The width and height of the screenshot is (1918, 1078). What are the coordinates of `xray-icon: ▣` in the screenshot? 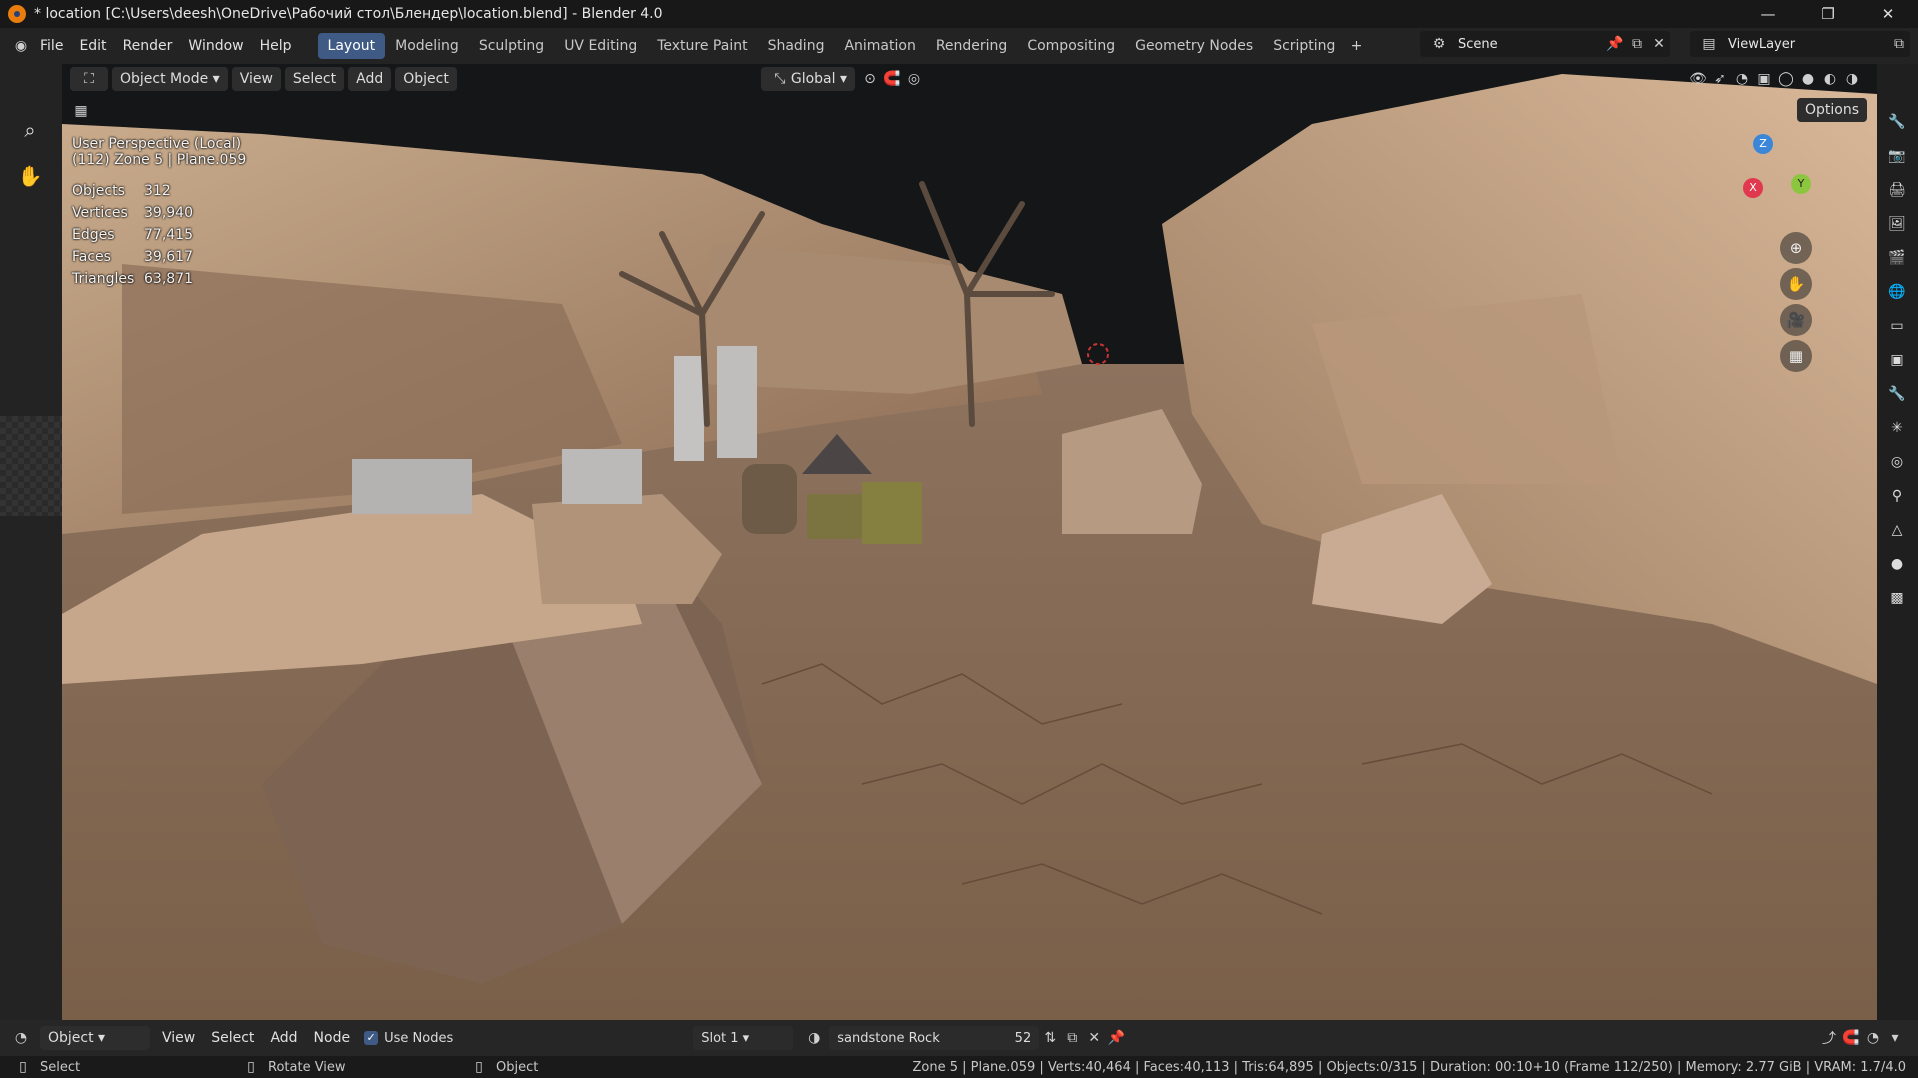 It's located at (1764, 79).